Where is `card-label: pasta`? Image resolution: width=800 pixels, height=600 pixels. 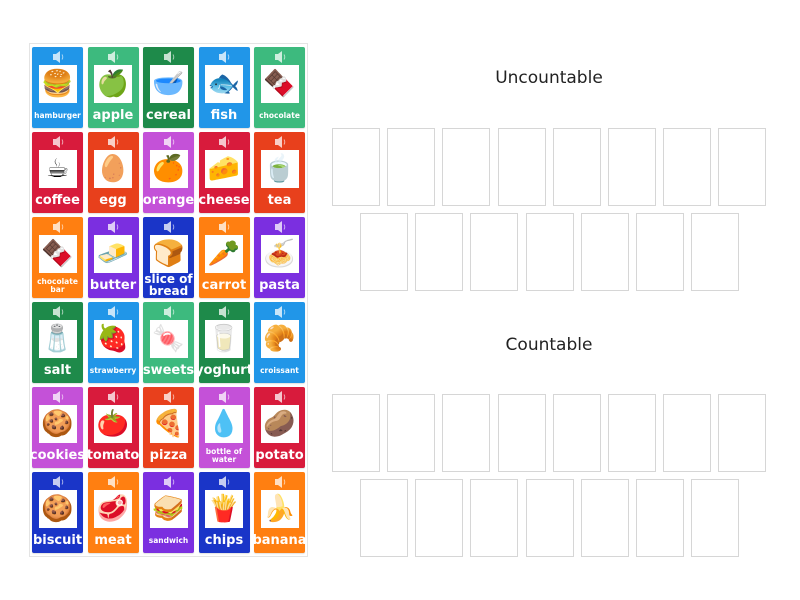
card-label: pasta is located at coordinates (279, 285).